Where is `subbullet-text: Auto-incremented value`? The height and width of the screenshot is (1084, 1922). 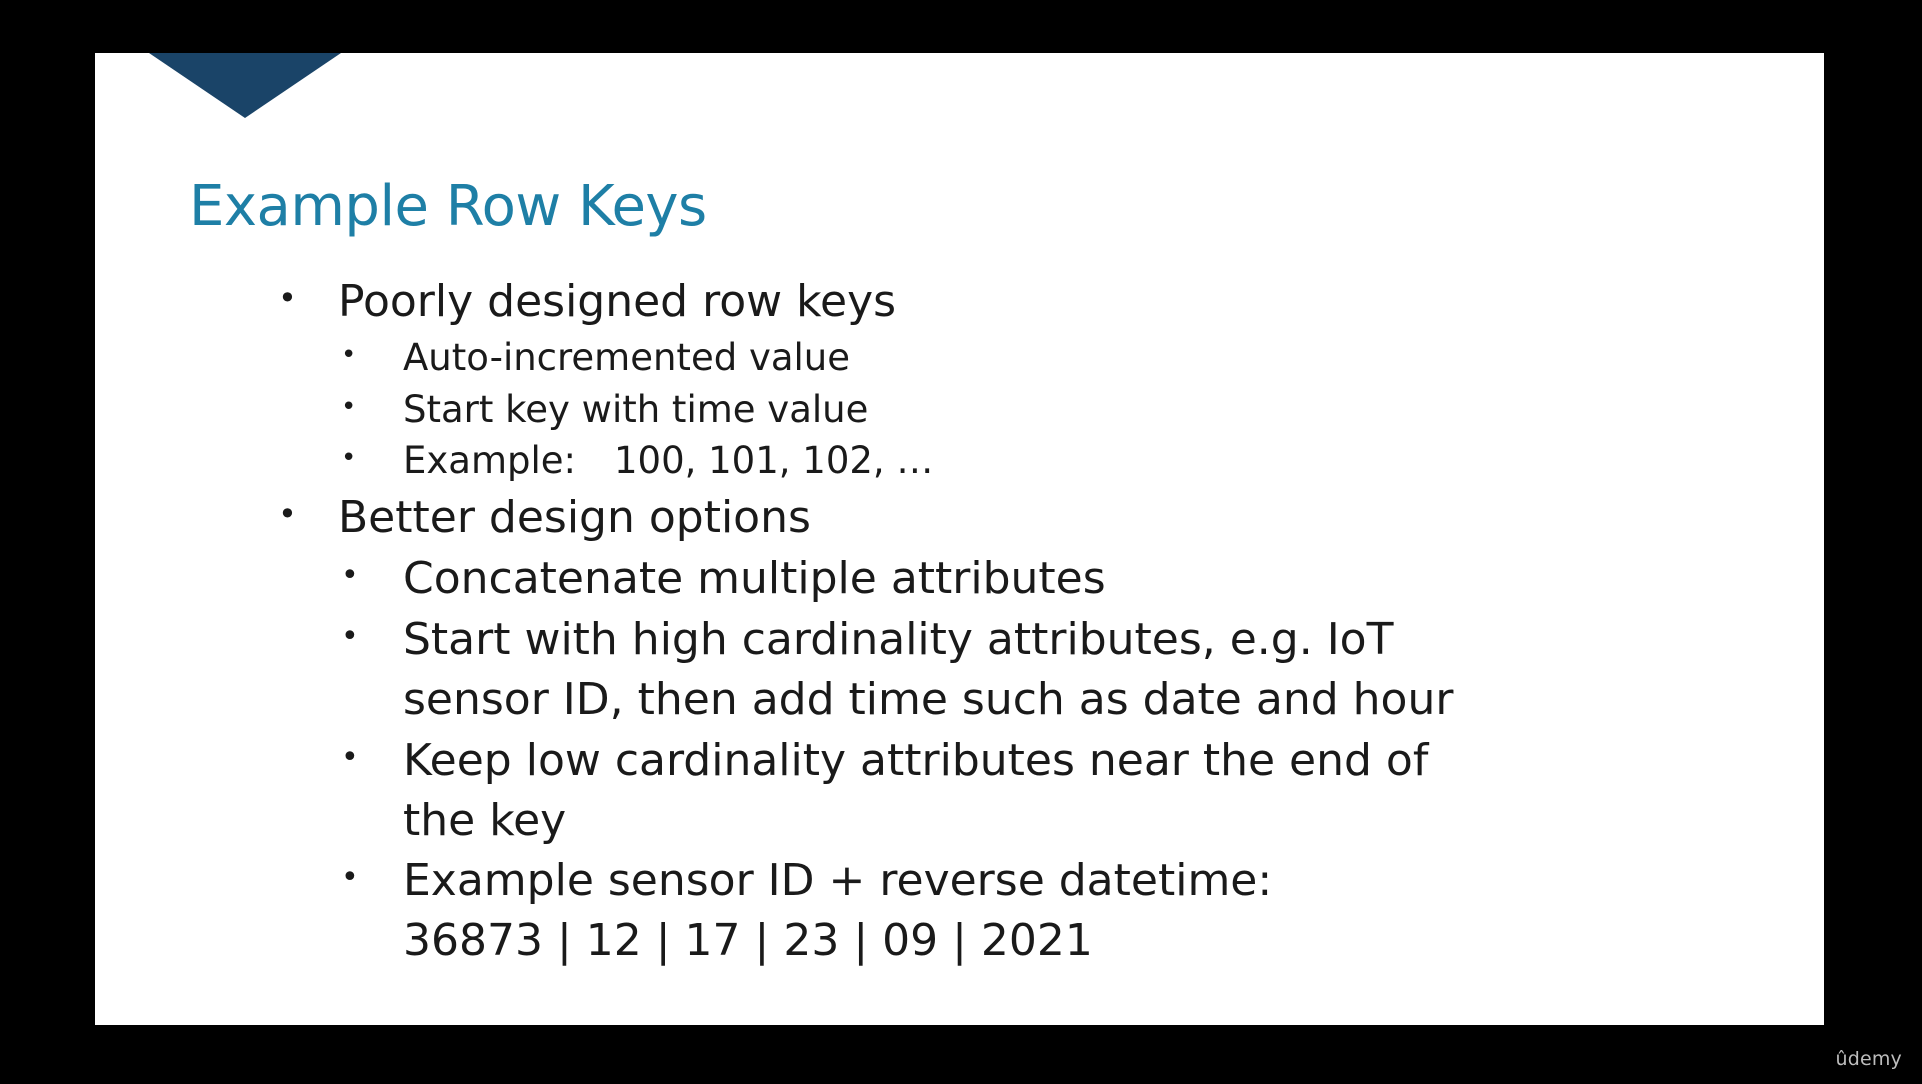
subbullet-text: Auto-incremented value is located at coordinates (627, 357).